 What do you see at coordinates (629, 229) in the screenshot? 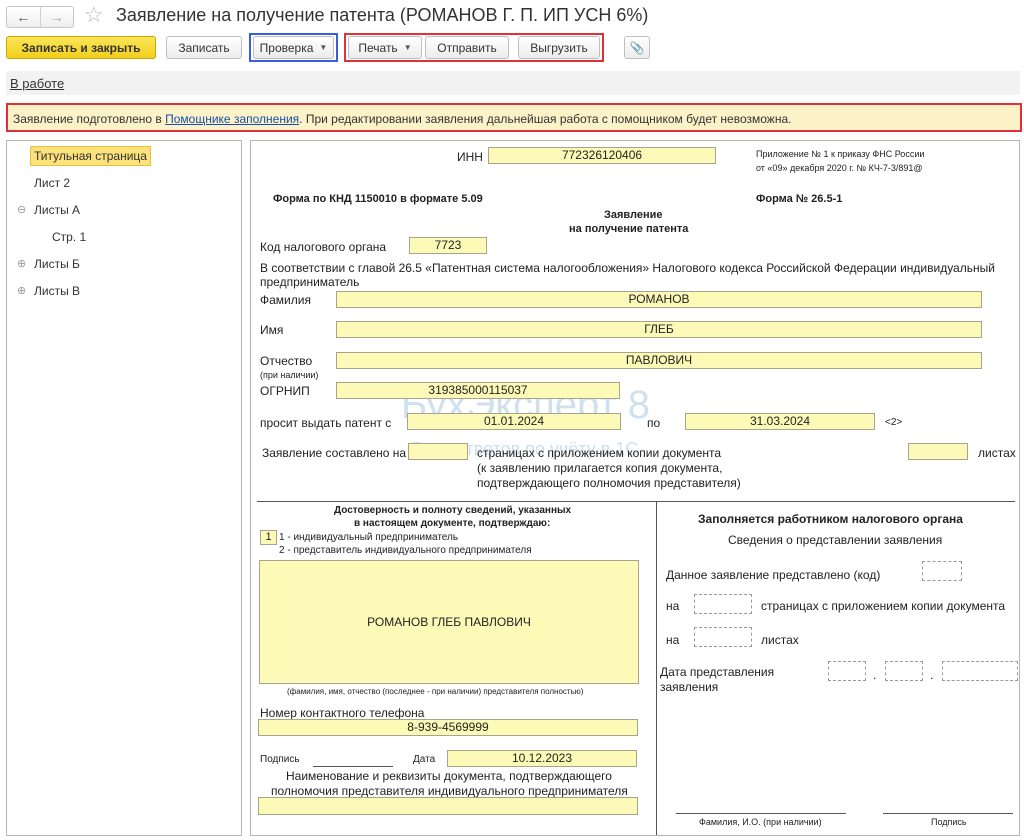
I see `heading-2: на получение патента` at bounding box center [629, 229].